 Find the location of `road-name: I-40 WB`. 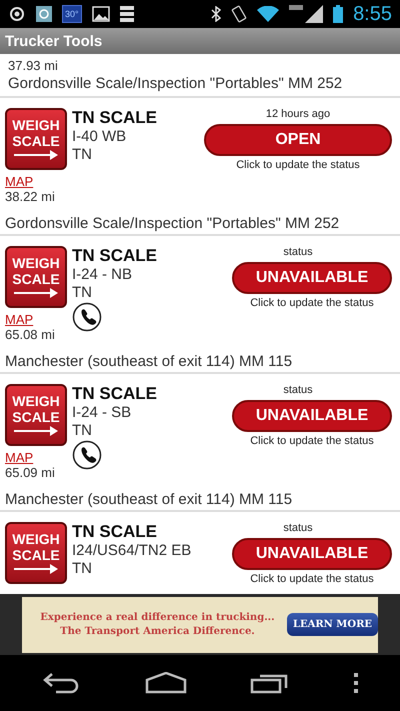

road-name: I-40 WB is located at coordinates (99, 137).